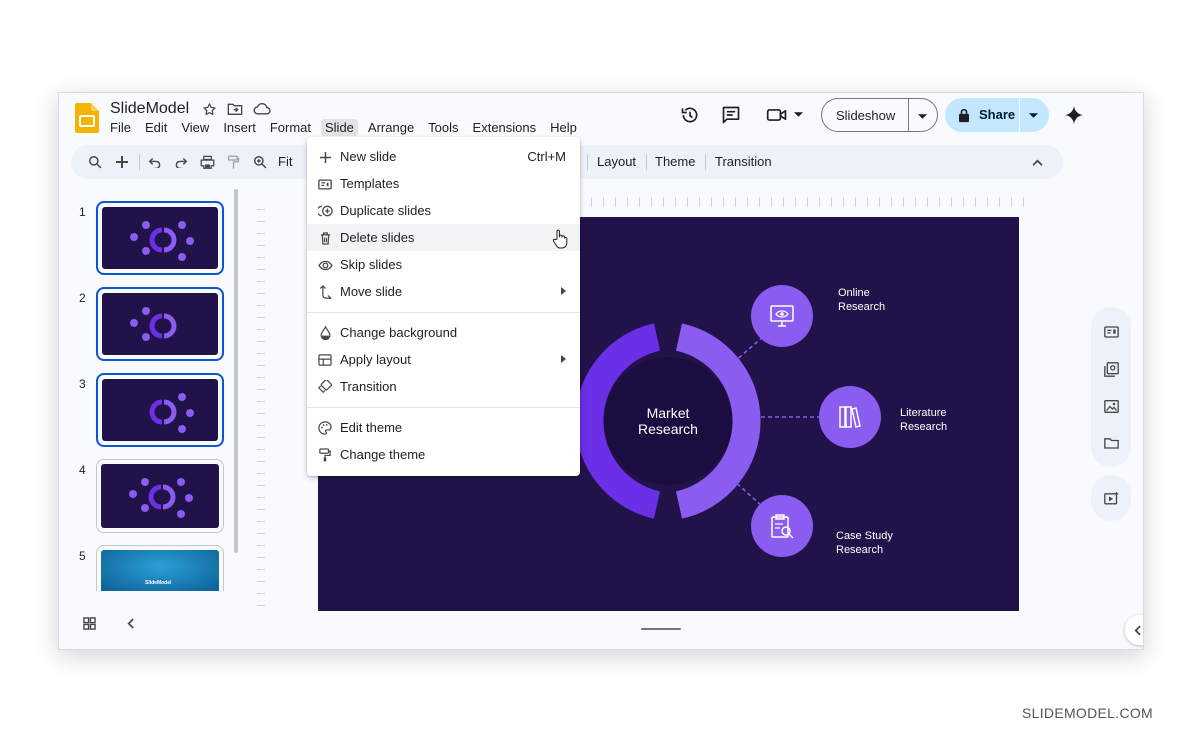 This screenshot has width=1200, height=743. I want to click on menu-item-edit-theme: Edit theme, so click(443, 427).